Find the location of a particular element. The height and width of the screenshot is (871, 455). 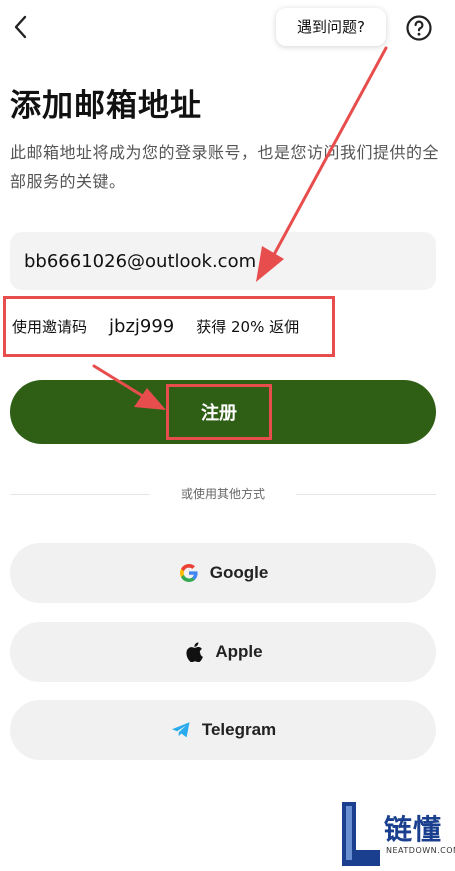

invite-code-value: jbzj999 is located at coordinates (142, 326).